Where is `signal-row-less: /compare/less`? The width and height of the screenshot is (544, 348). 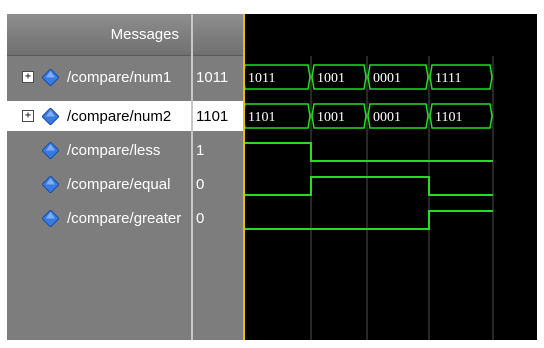
signal-row-less: /compare/less is located at coordinates (99, 150).